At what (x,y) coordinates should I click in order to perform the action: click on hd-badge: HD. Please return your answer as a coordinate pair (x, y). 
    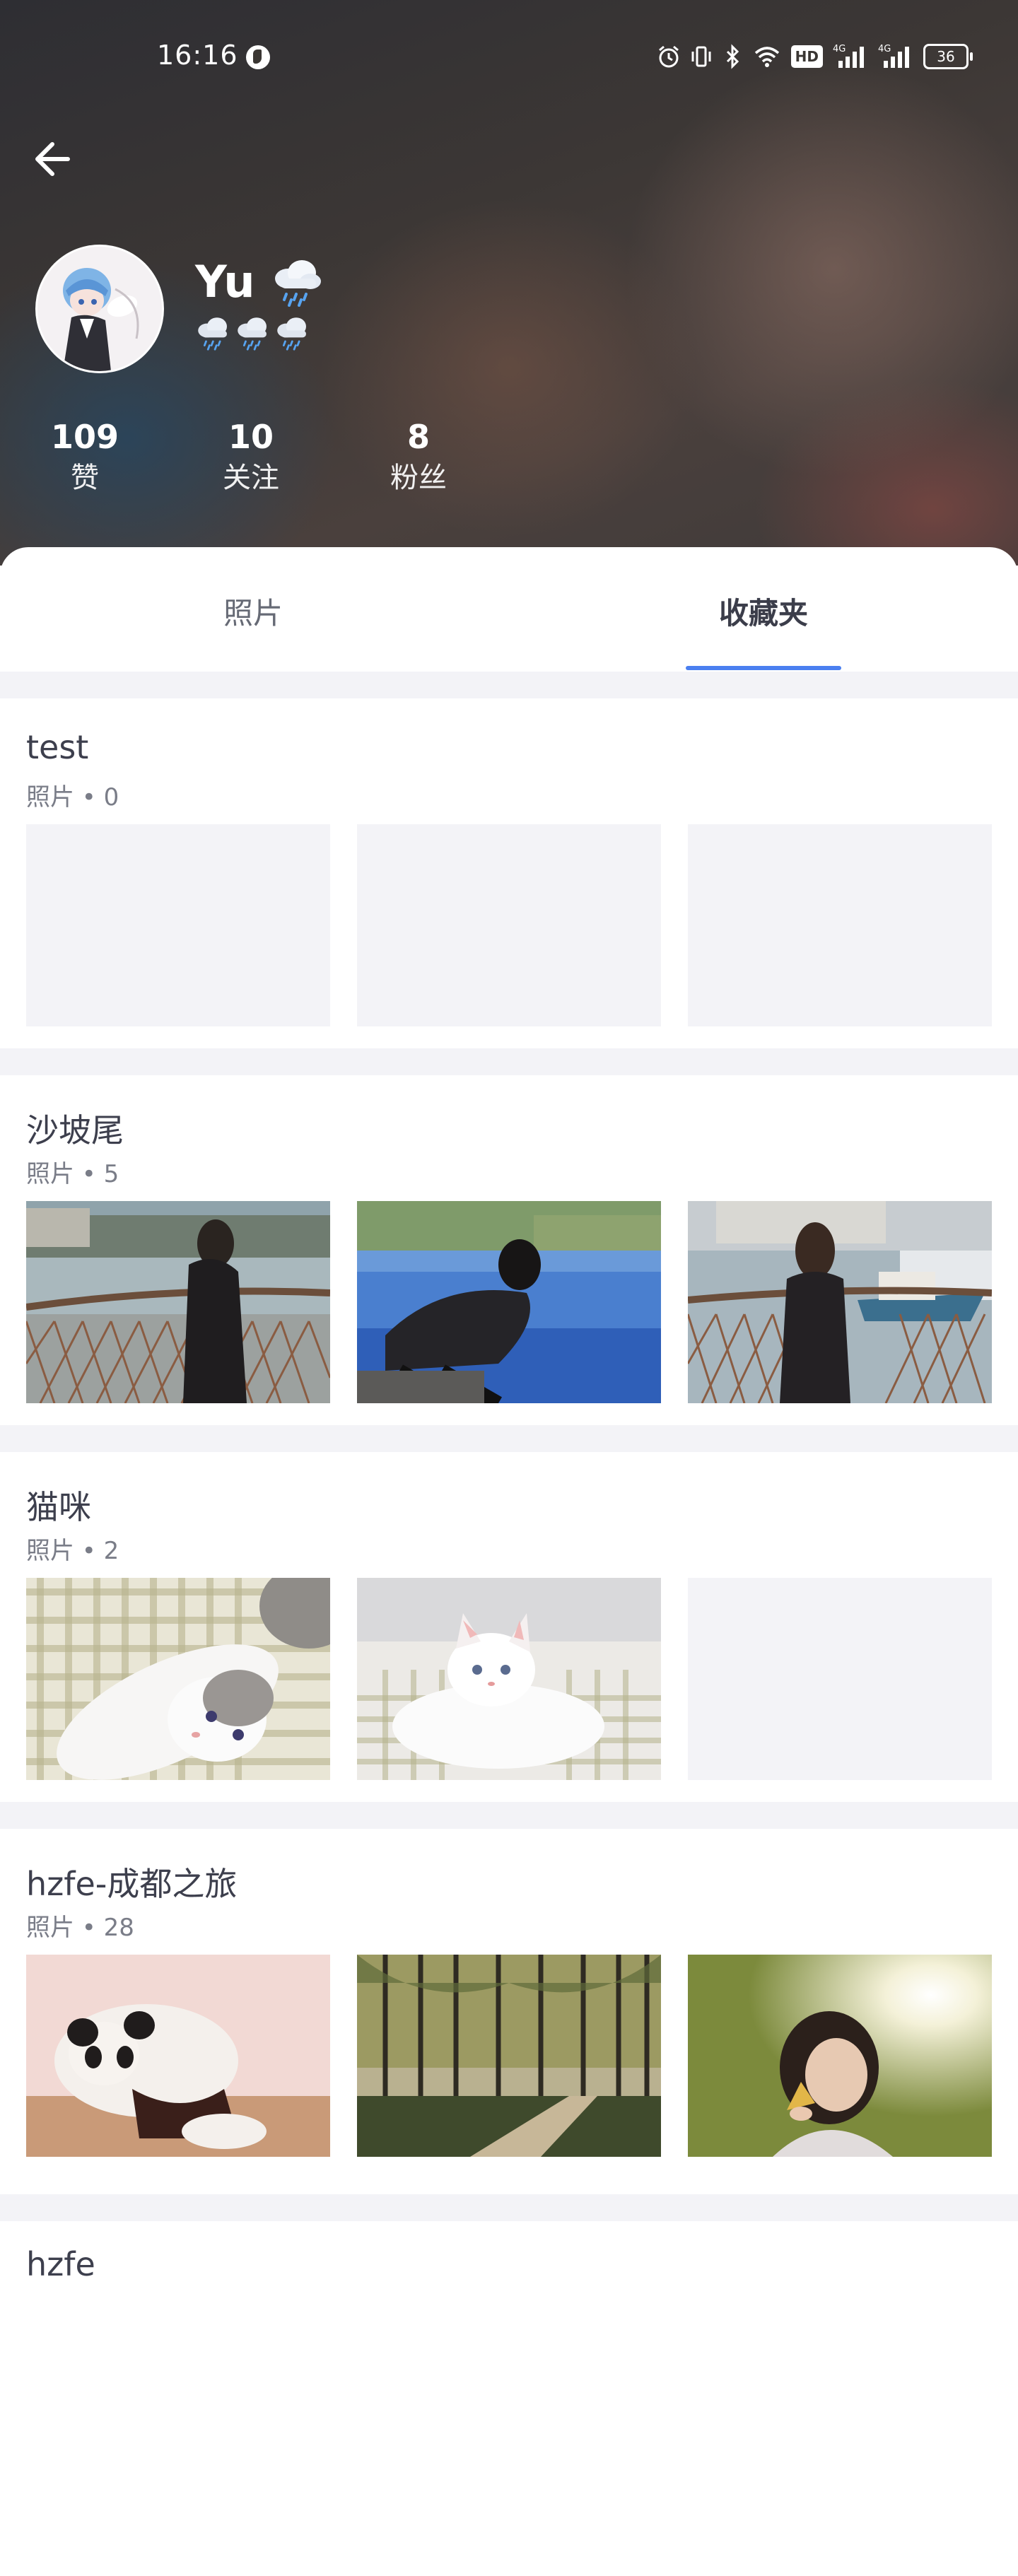
    Looking at the image, I should click on (807, 56).